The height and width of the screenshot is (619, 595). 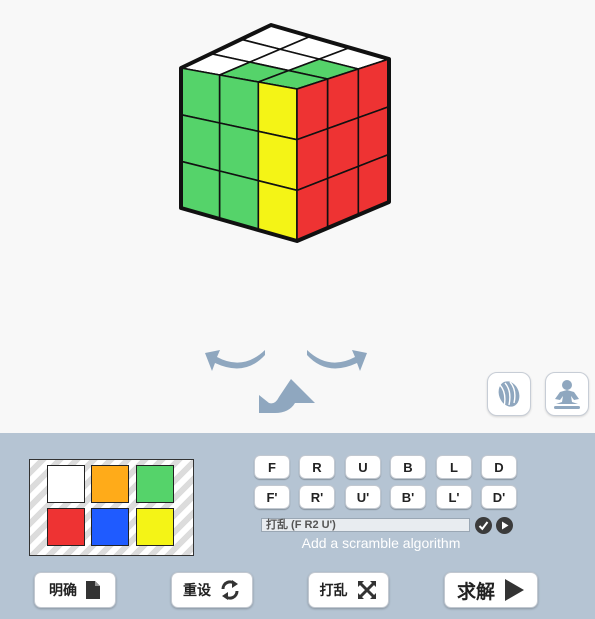 What do you see at coordinates (408, 467) in the screenshot?
I see `move-b-button: B` at bounding box center [408, 467].